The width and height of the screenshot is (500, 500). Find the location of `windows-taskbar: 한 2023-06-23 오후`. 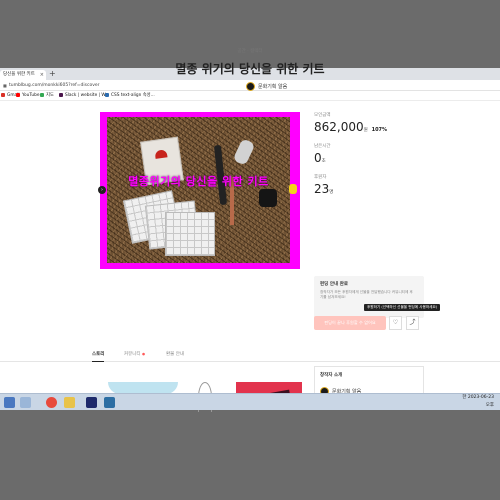

windows-taskbar: 한 2023-06-23 오후 is located at coordinates (250, 401).